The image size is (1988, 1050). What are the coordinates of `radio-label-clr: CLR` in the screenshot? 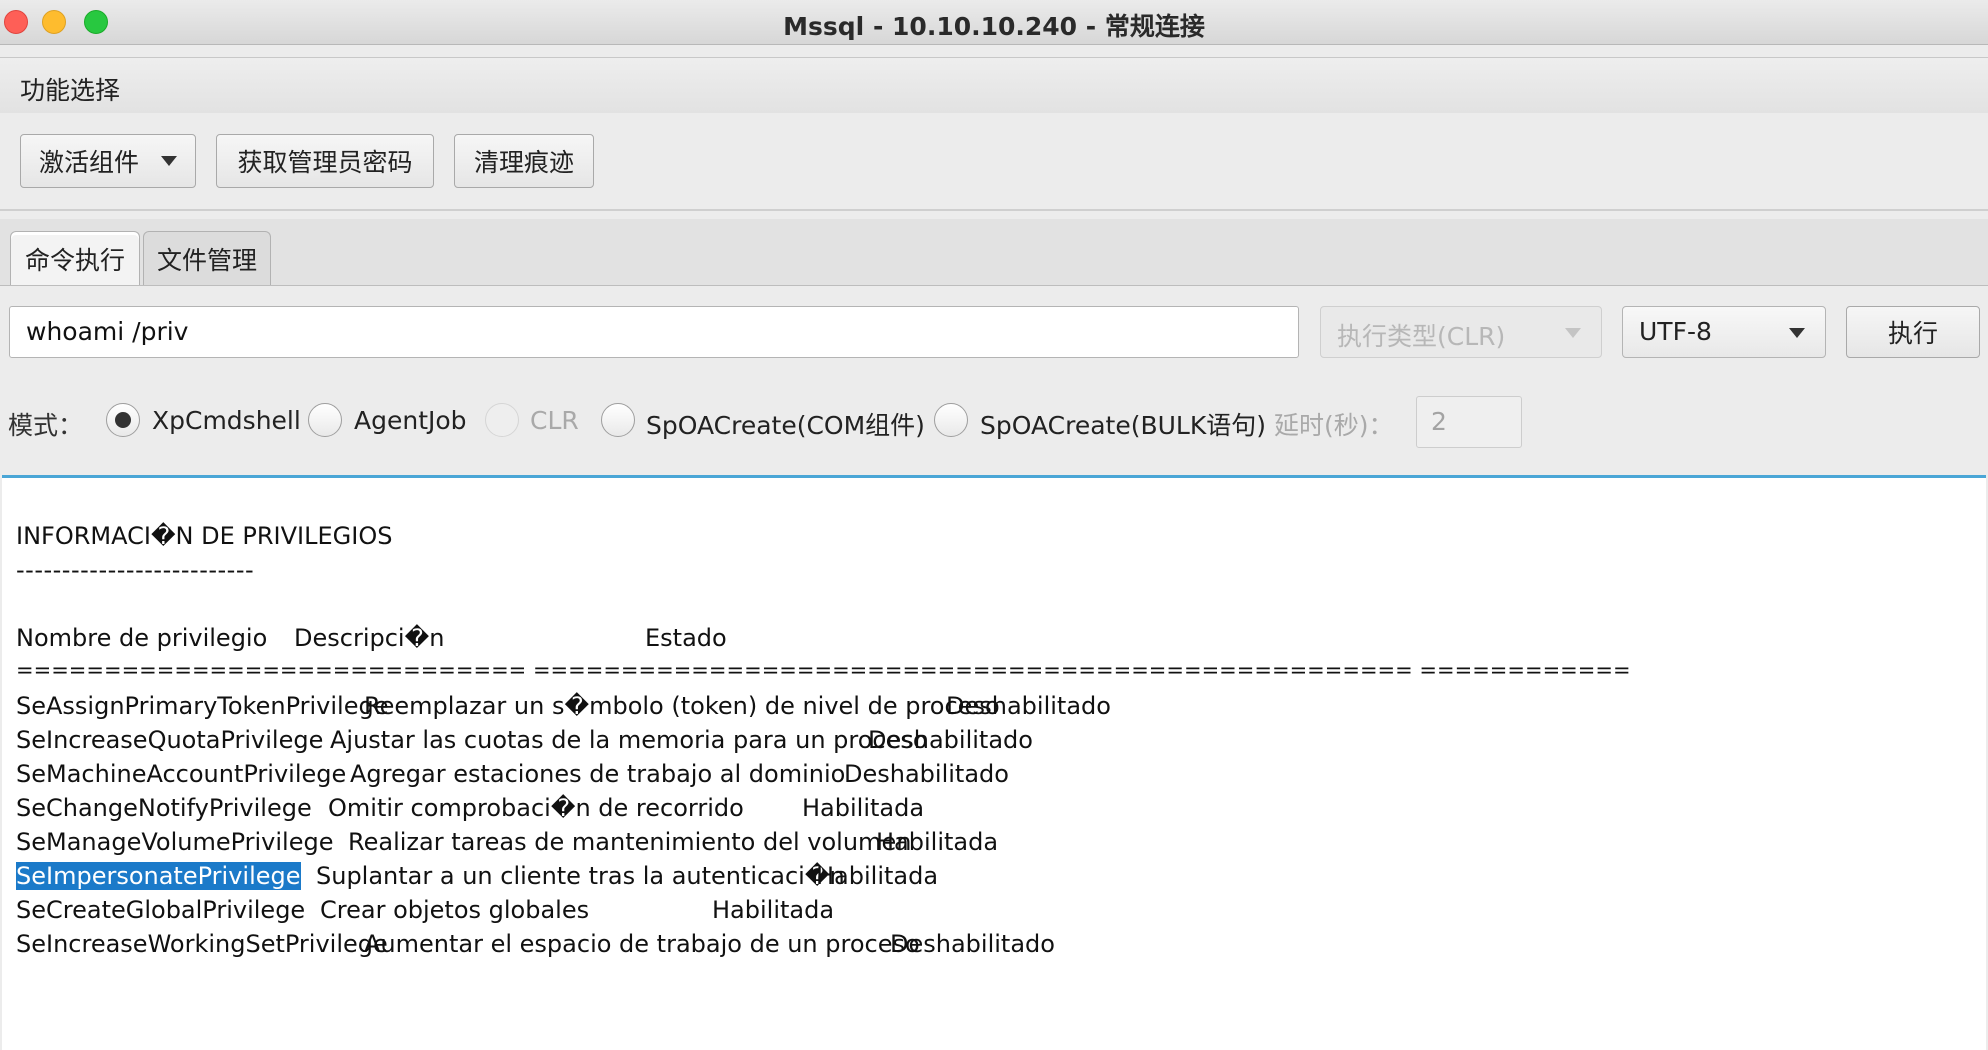 It's located at (554, 420).